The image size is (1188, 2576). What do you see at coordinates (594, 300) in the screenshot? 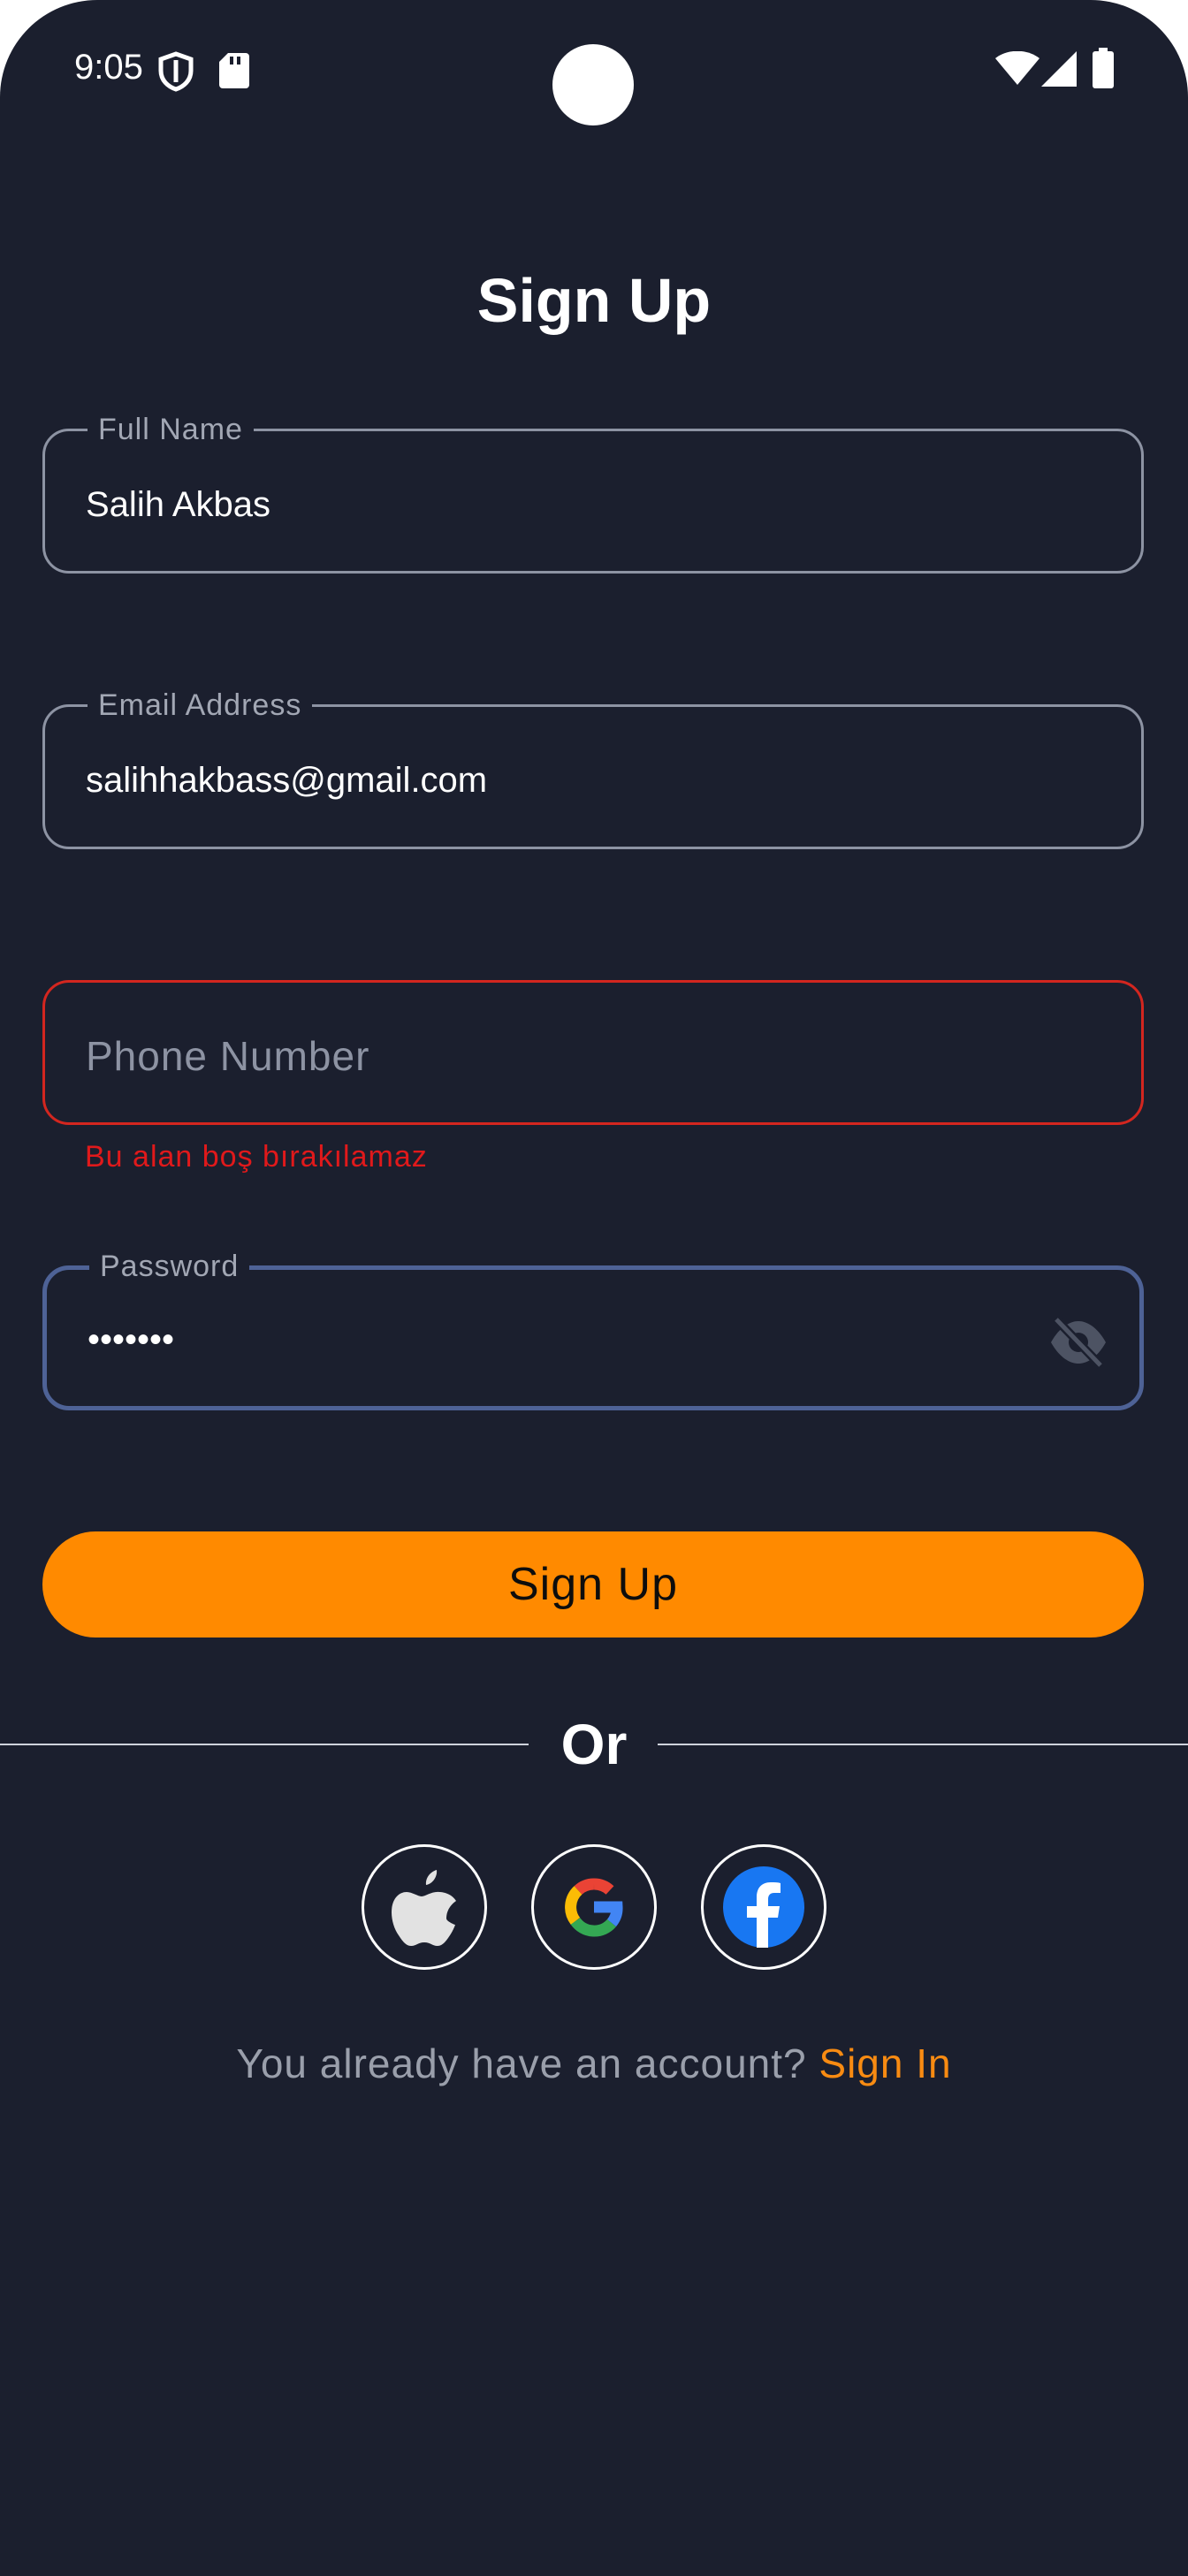
I see `page-title: Sign Up` at bounding box center [594, 300].